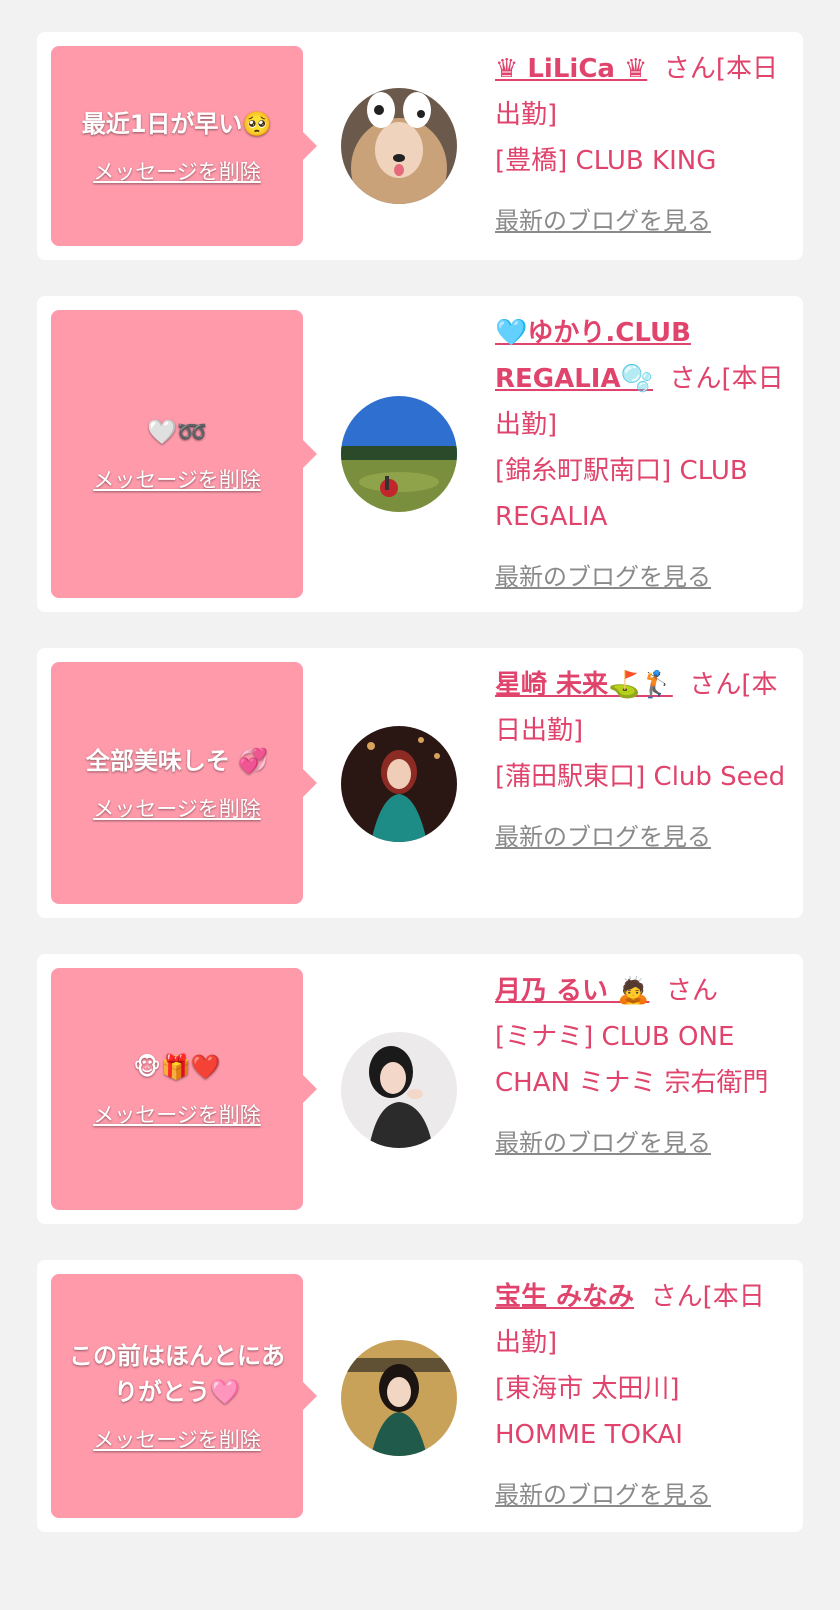  I want to click on message-bubble: 最近1日が早い🥺 メッセージを削除, so click(184, 146).